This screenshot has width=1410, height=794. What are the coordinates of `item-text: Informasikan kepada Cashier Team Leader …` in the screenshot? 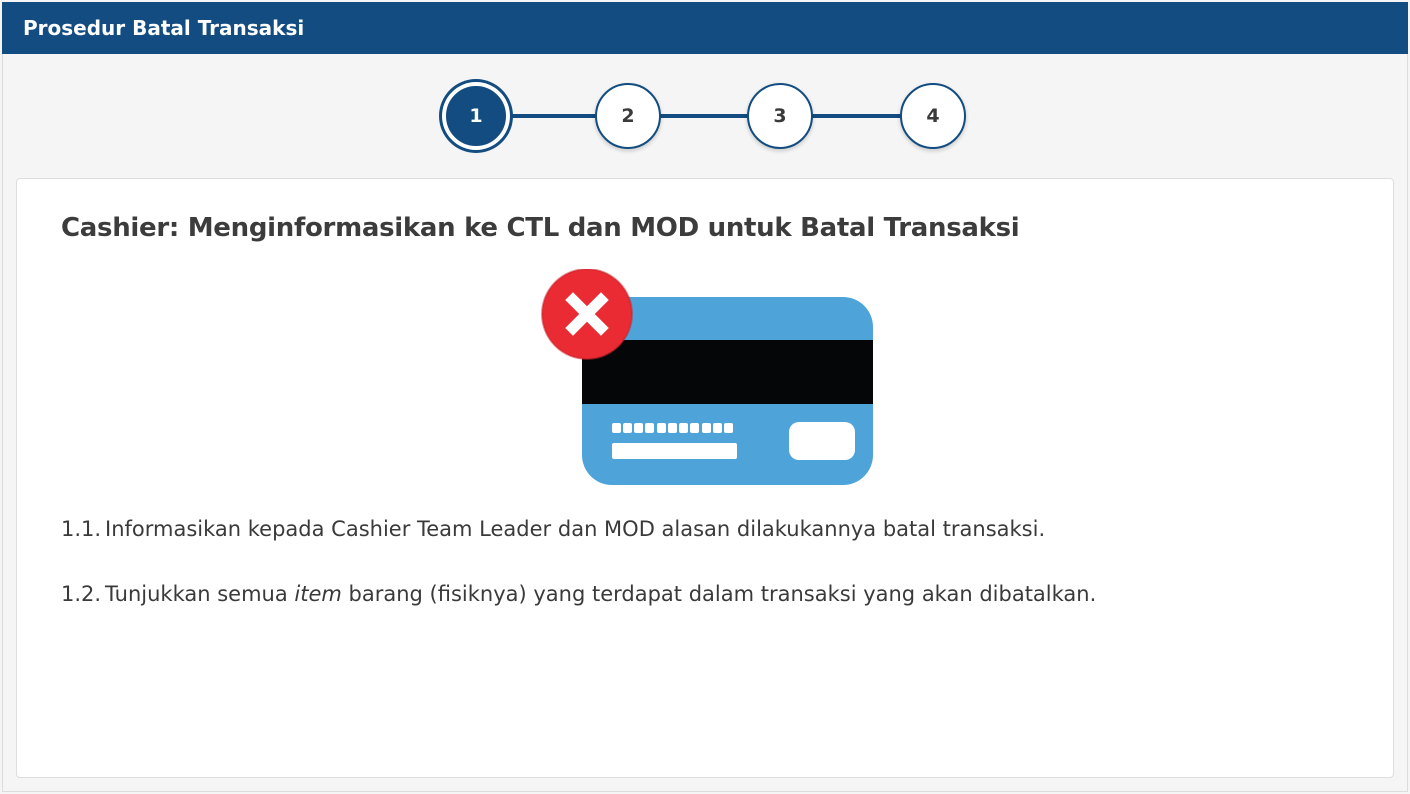 It's located at (575, 529).